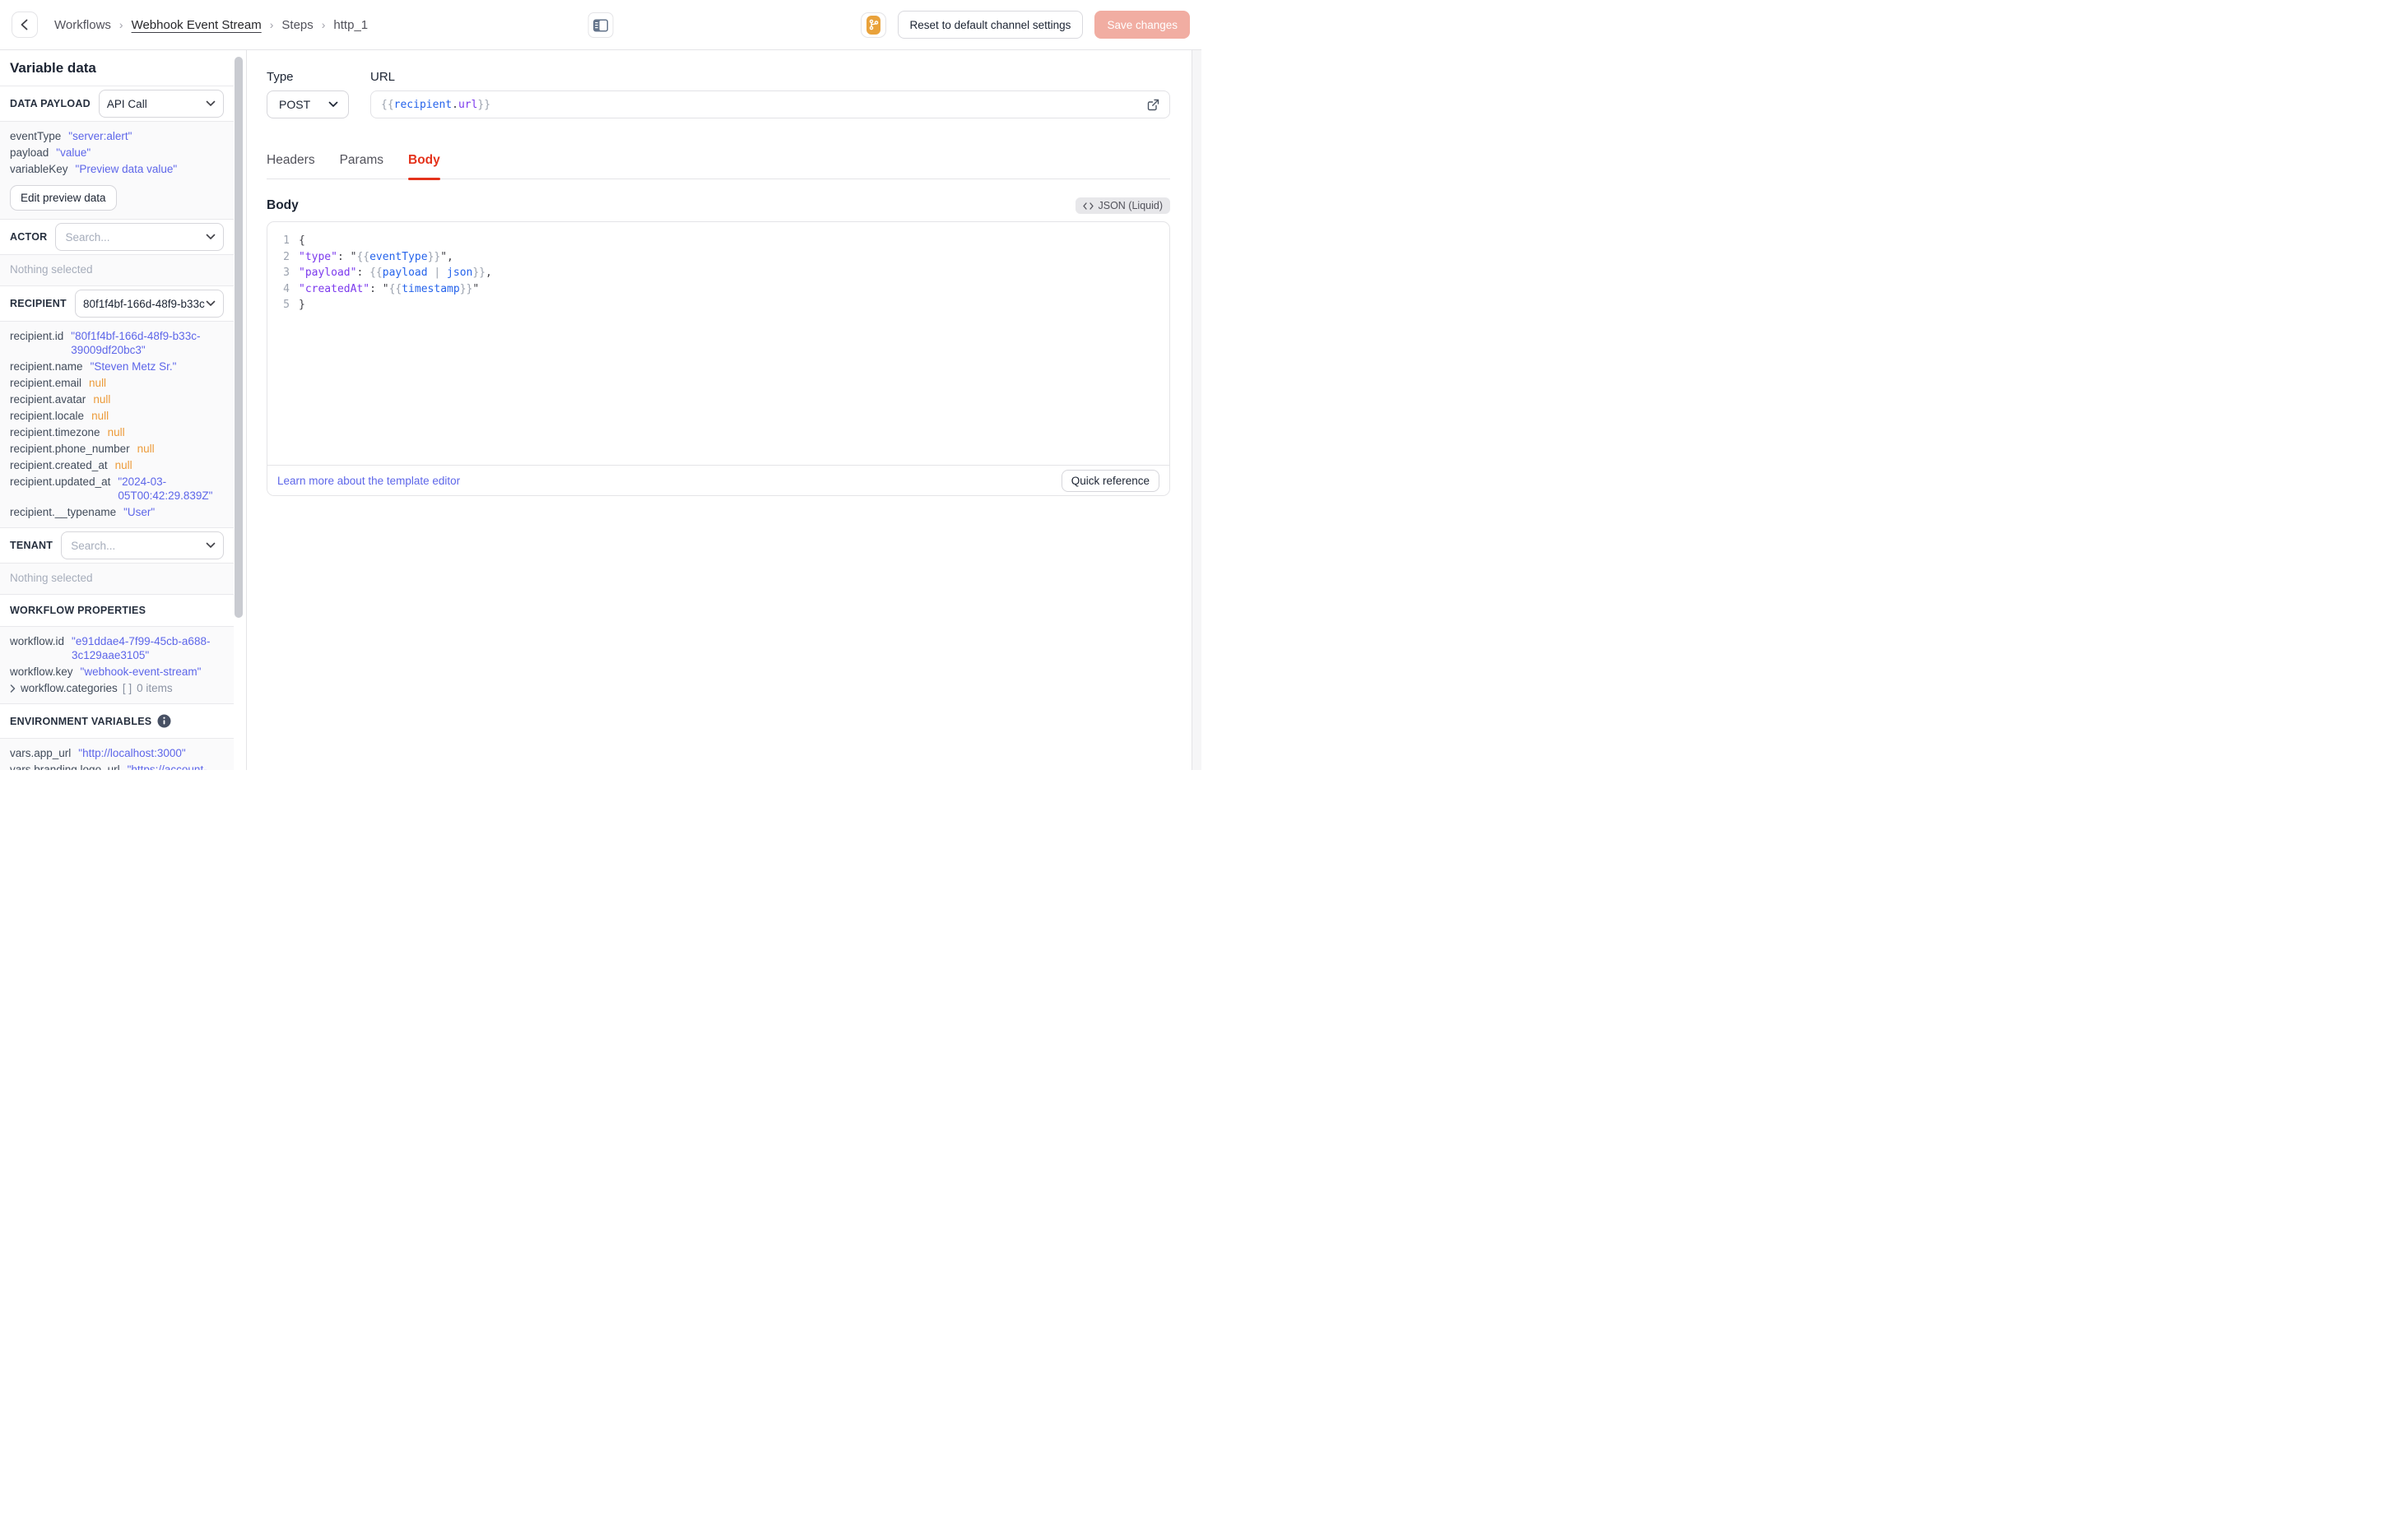 The image size is (2402, 1540). What do you see at coordinates (133, 366) in the screenshot?
I see `variable-value: "Steven Metz Sr."` at bounding box center [133, 366].